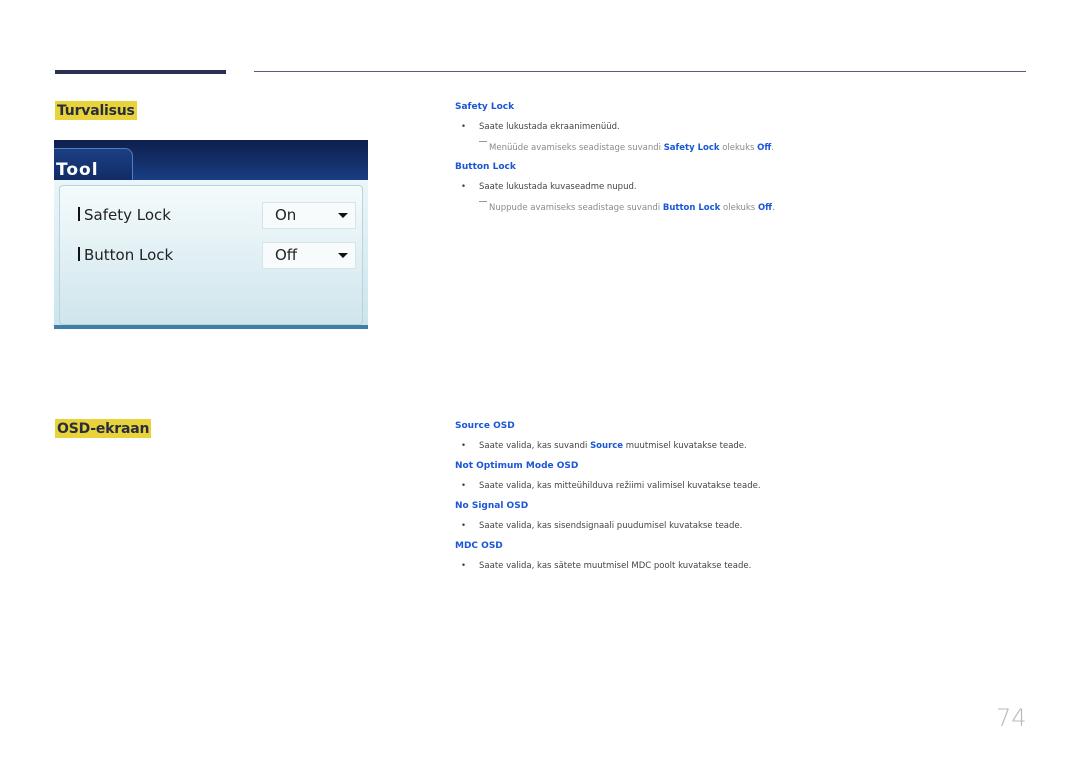  I want to click on button-lock-select: Off, so click(309, 255).